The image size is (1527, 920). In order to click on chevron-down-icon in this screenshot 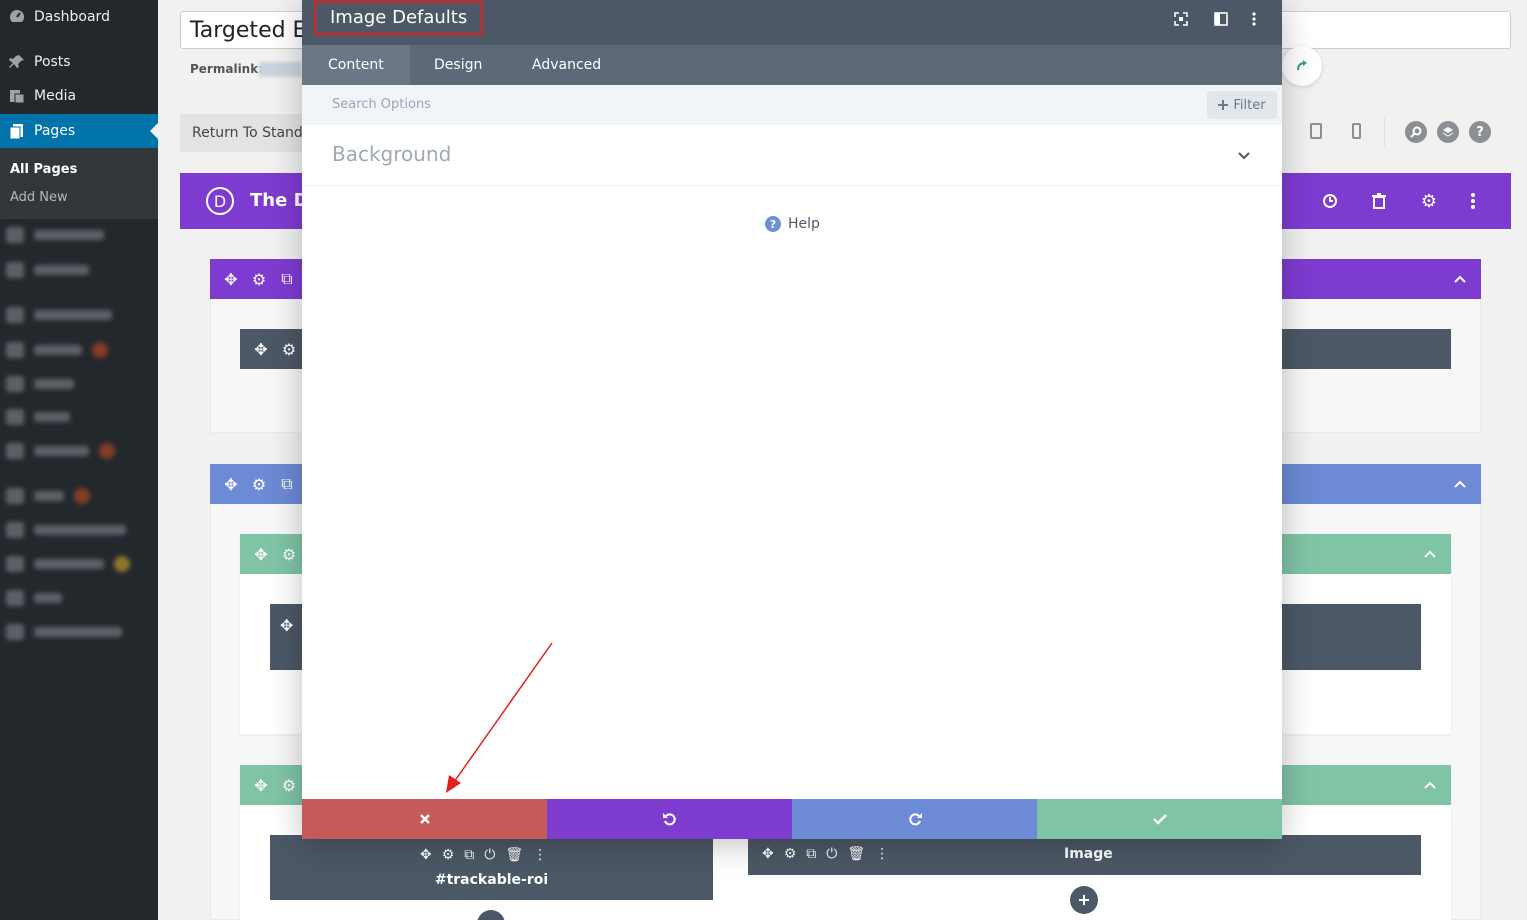, I will do `click(1244, 156)`.